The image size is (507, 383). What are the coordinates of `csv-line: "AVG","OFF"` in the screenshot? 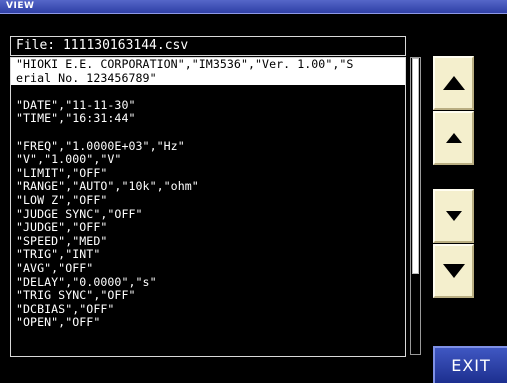 It's located at (55, 267).